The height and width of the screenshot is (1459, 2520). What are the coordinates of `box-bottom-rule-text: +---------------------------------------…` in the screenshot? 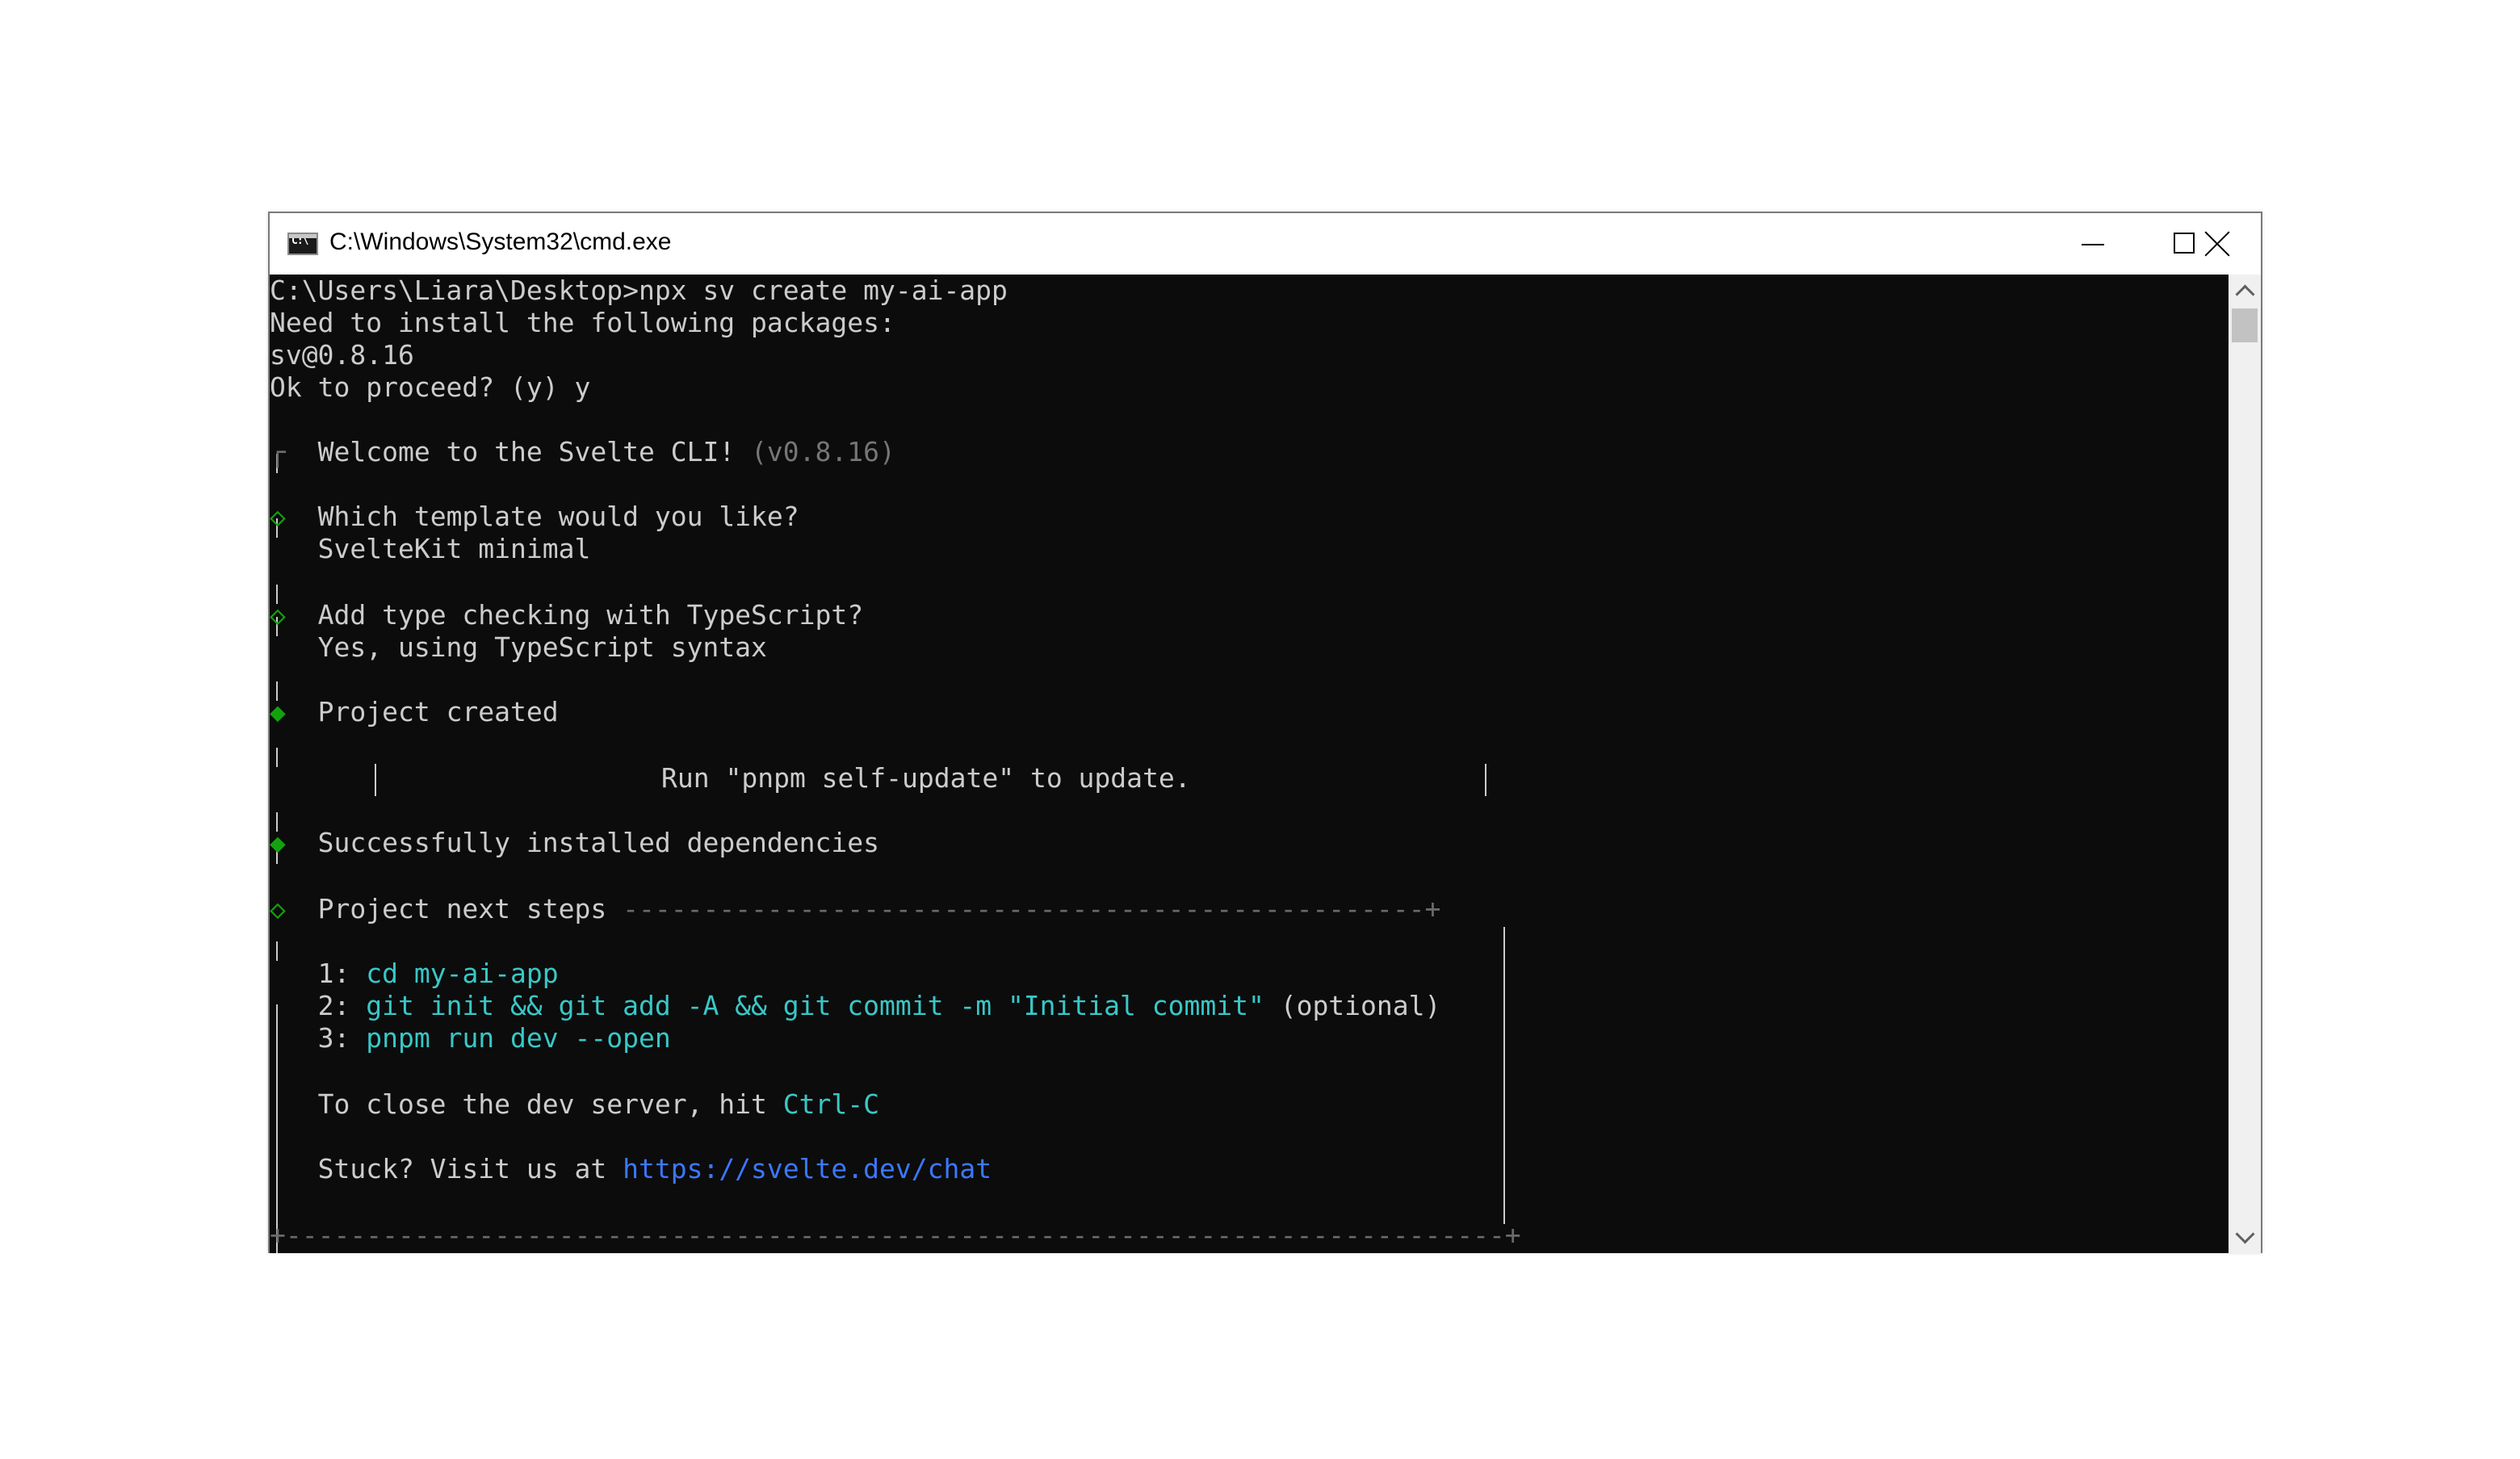 It's located at (896, 1235).